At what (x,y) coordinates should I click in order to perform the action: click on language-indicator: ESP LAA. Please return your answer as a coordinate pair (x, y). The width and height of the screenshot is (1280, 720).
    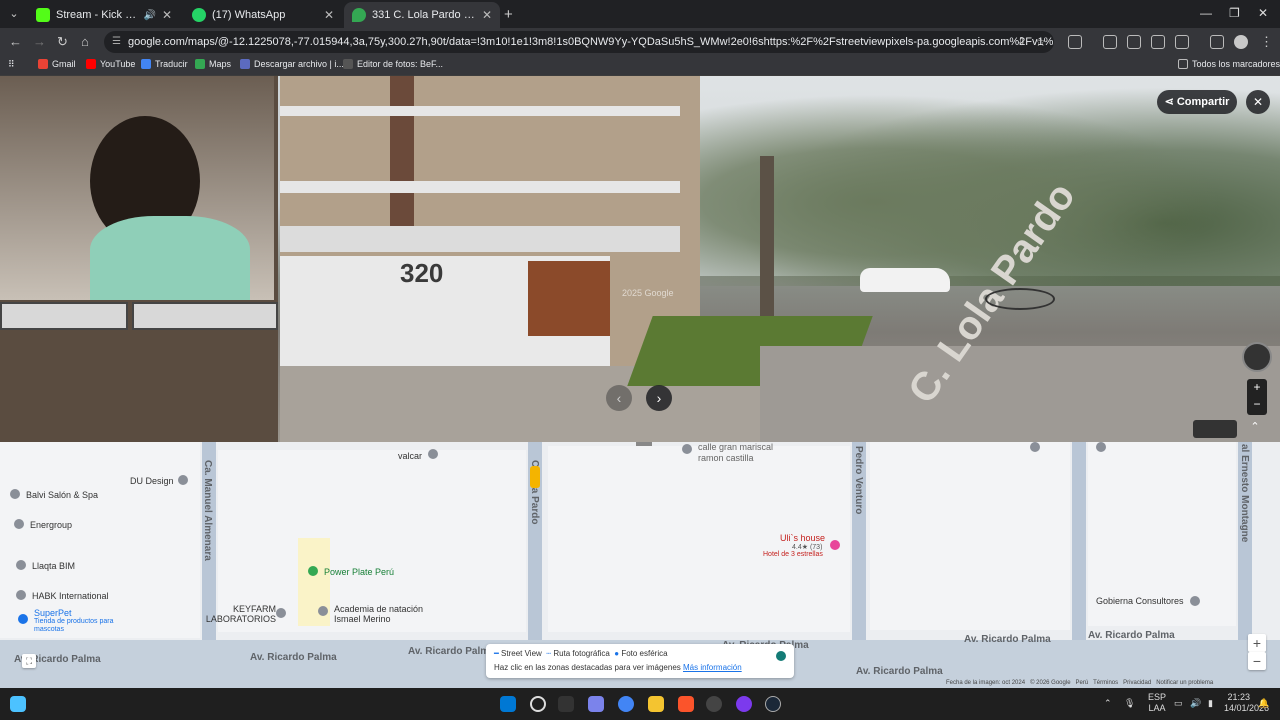
    Looking at the image, I should click on (1157, 703).